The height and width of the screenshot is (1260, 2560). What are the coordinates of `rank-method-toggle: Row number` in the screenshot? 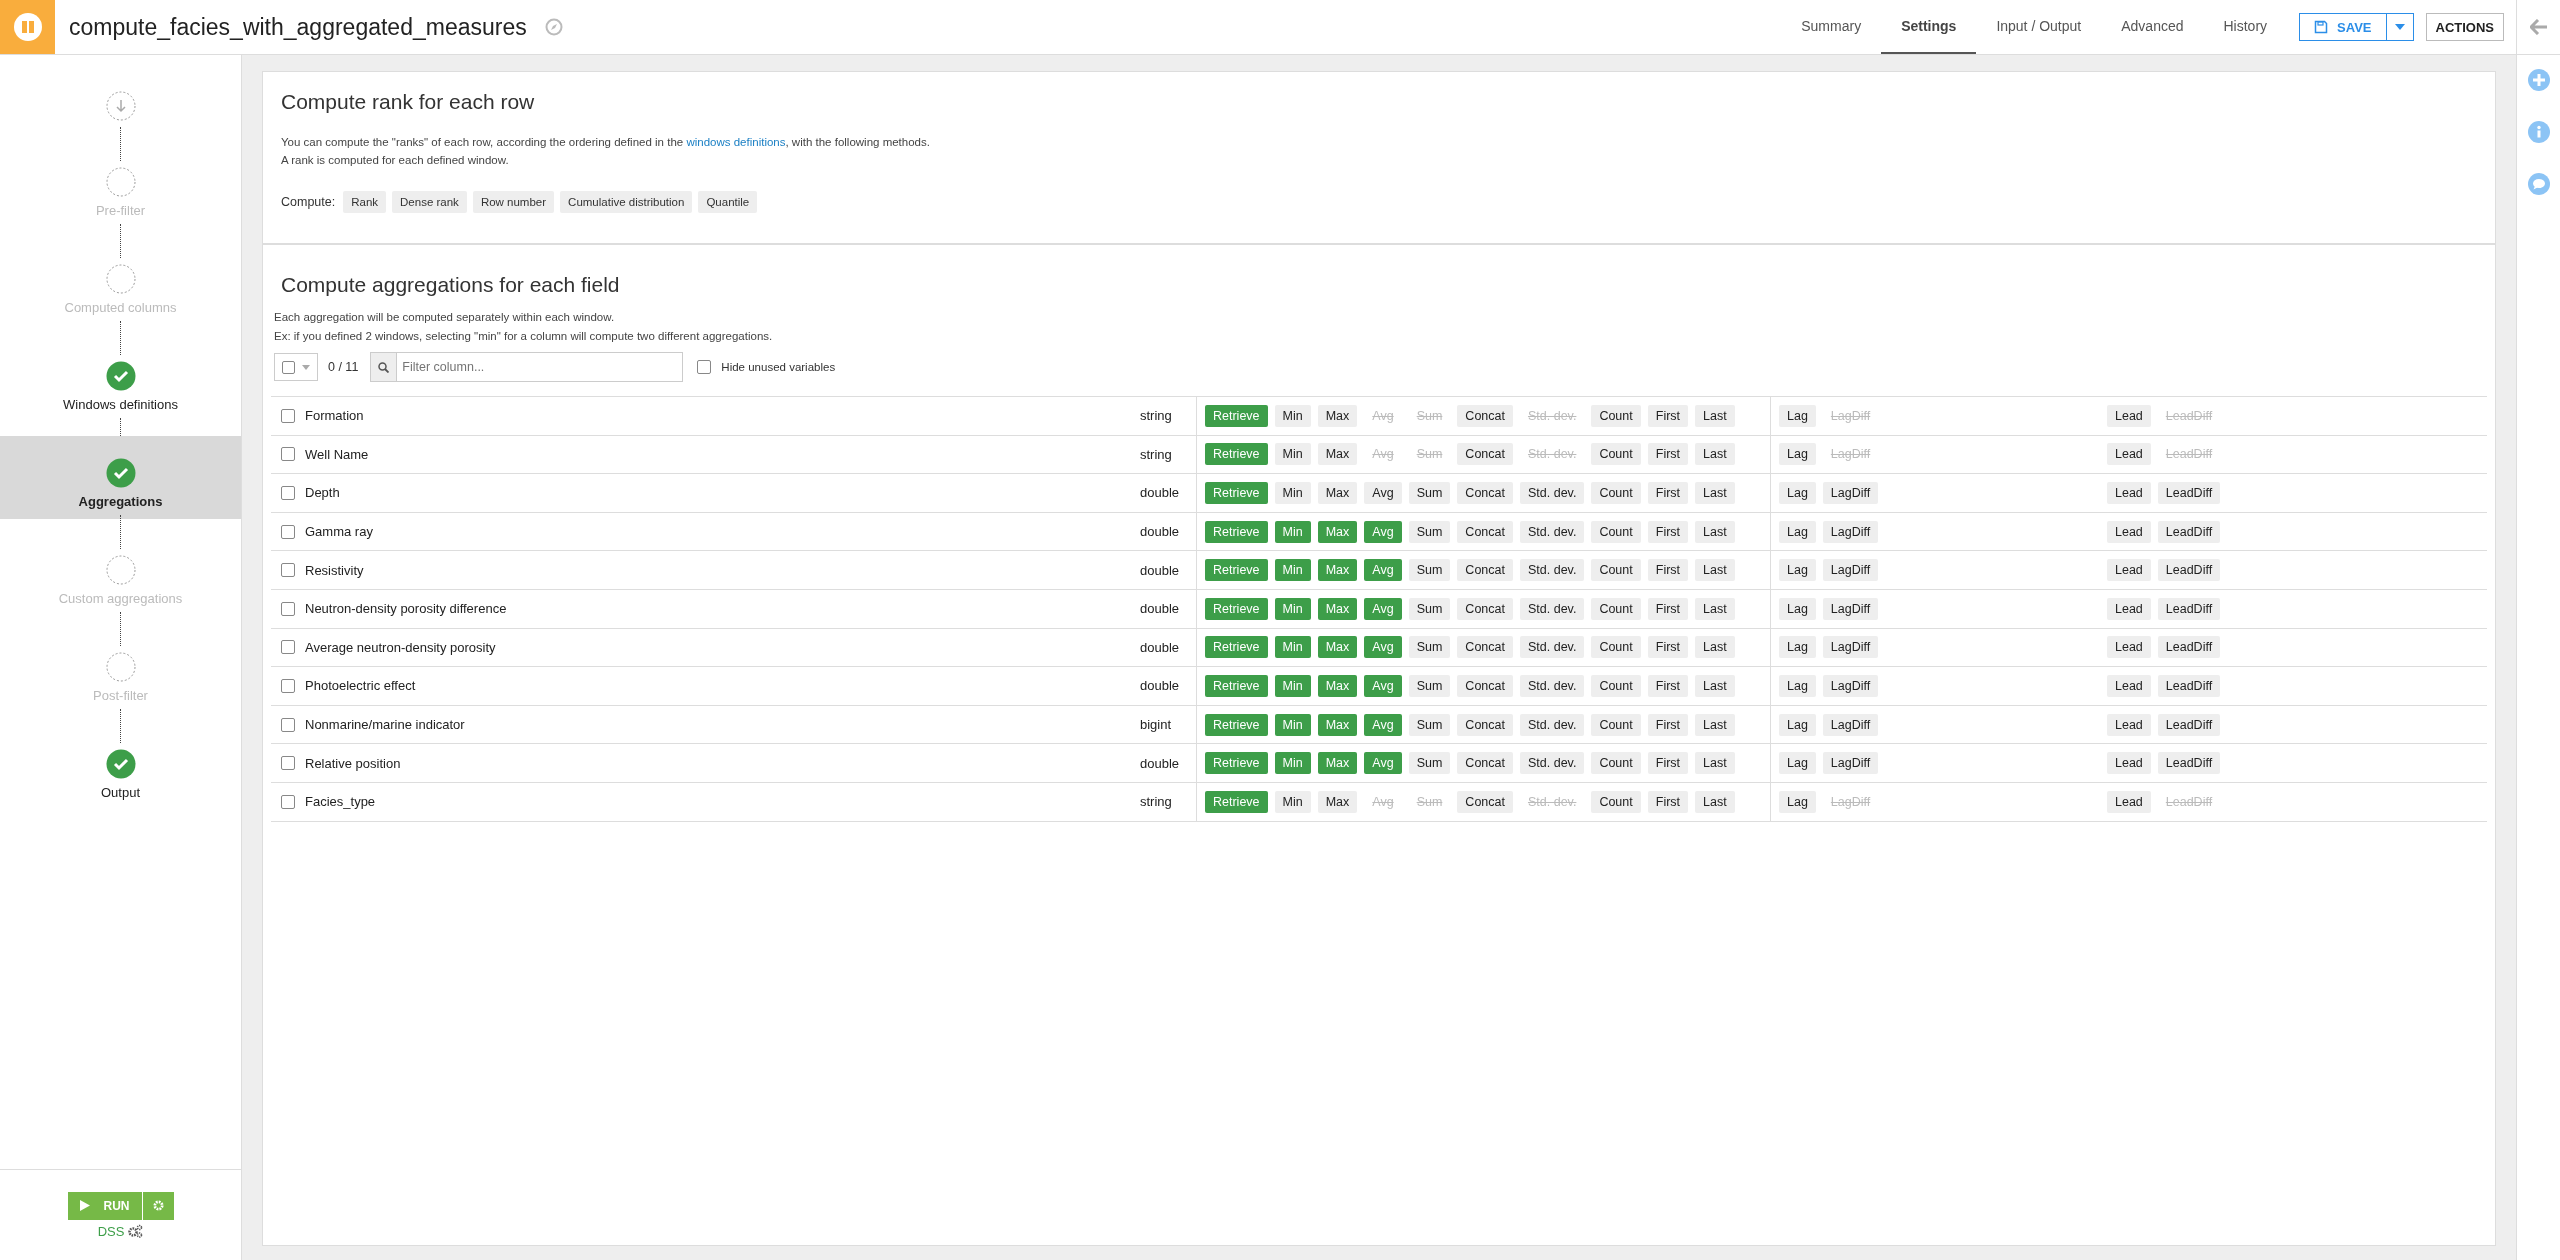 It's located at (513, 202).